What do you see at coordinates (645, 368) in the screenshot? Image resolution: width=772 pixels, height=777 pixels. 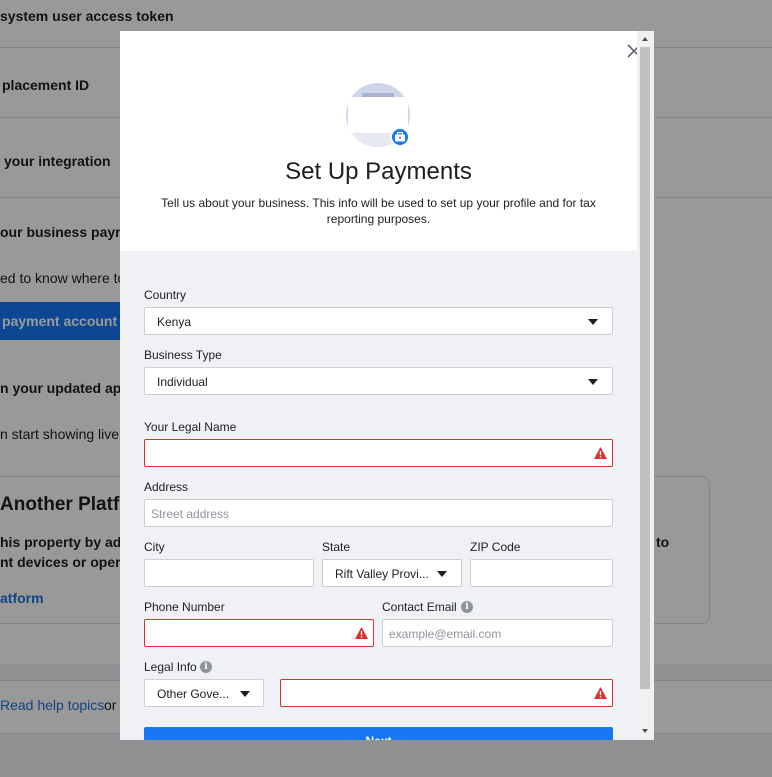 I see `scrollbar-thumb` at bounding box center [645, 368].